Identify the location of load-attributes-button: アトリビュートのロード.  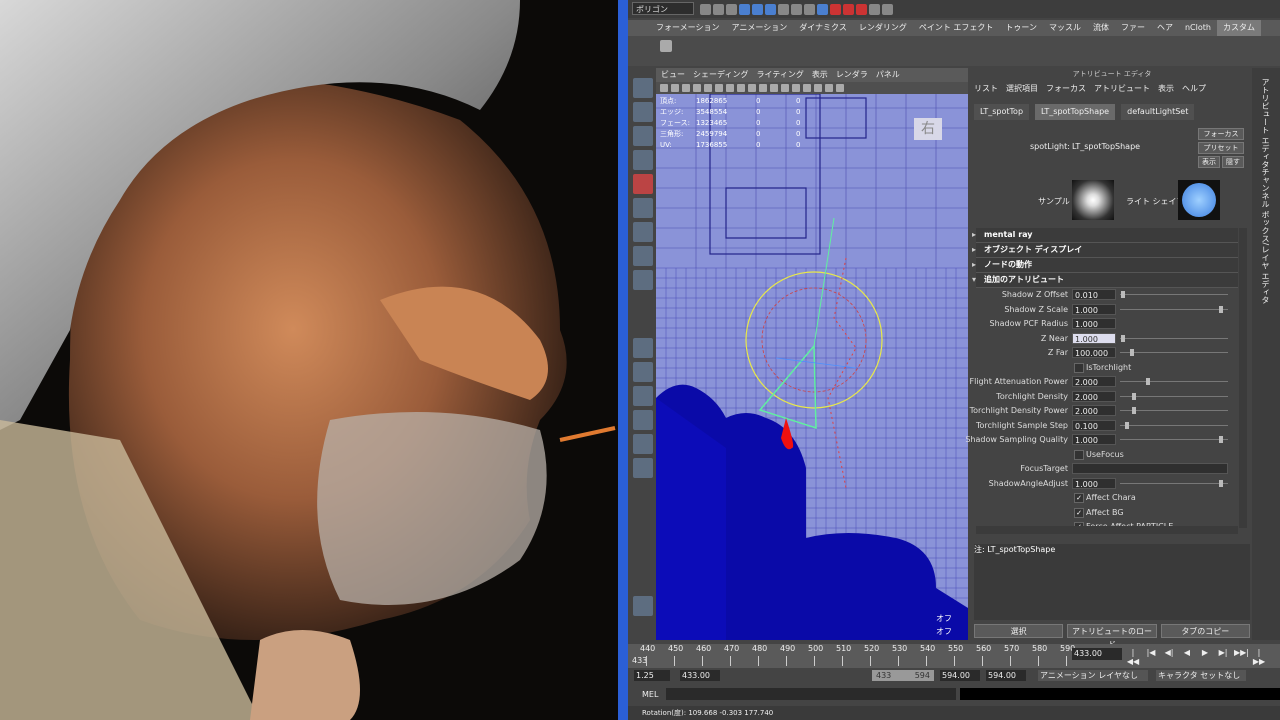
(1112, 636).